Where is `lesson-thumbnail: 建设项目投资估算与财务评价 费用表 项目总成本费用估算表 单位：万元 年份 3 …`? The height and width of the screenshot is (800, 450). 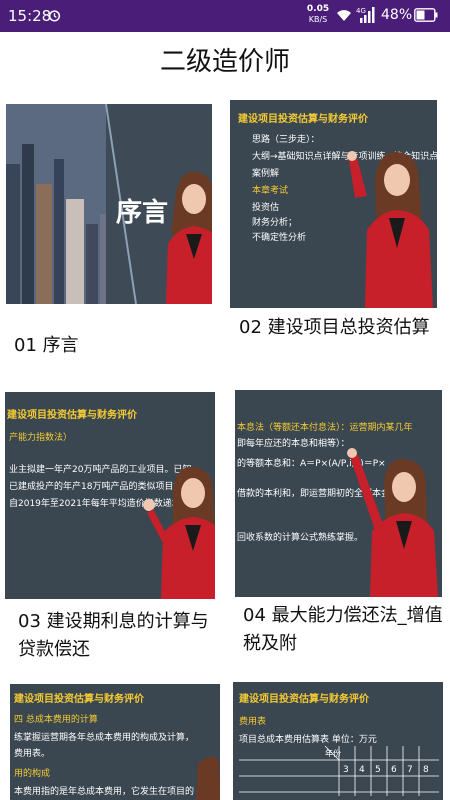
lesson-thumbnail: 建设项目投资估算与财务评价 费用表 项目总成本费用估算表 单位：万元 年份 3 … is located at coordinates (338, 741).